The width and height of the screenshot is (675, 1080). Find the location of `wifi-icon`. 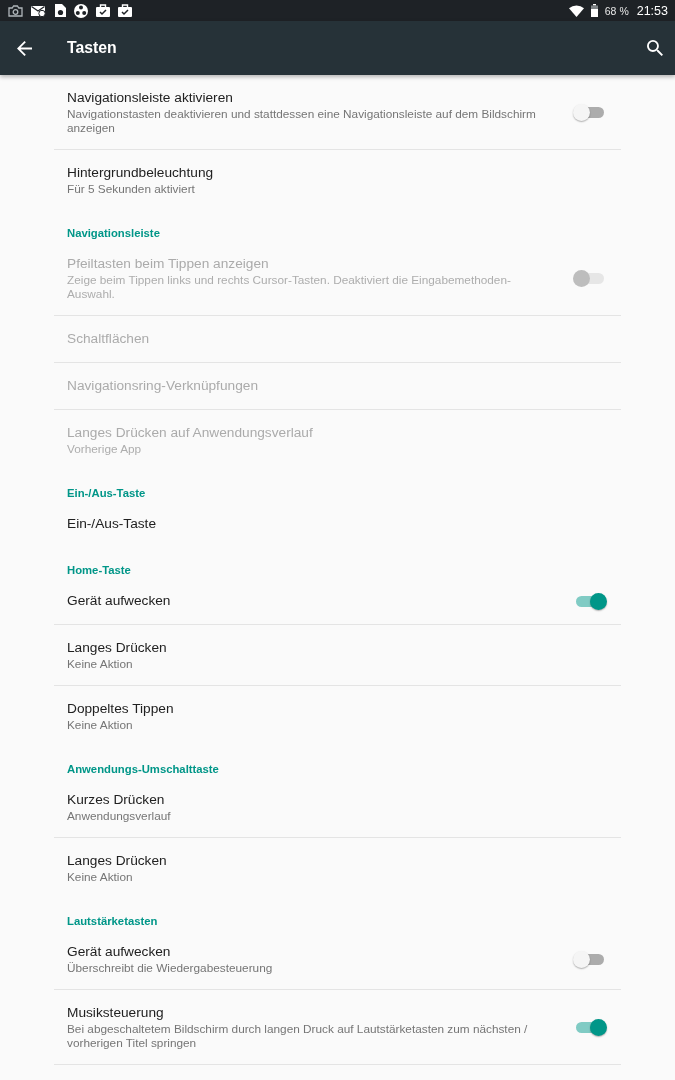

wifi-icon is located at coordinates (576, 10).